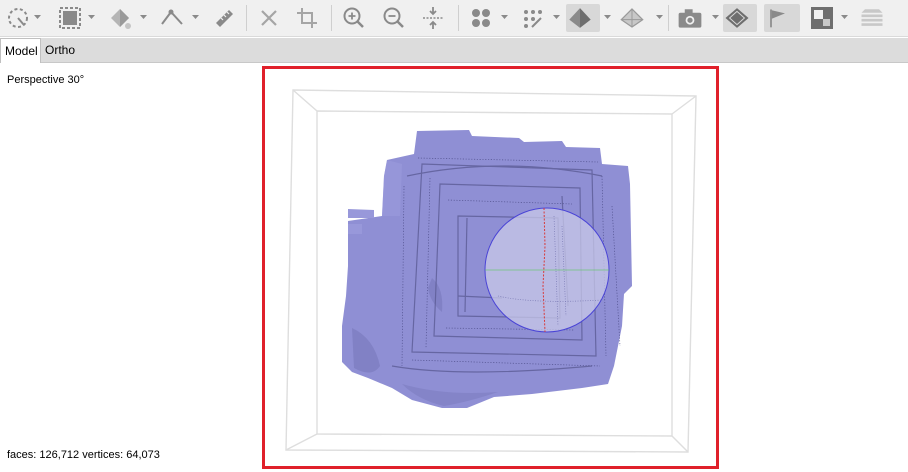  What do you see at coordinates (143, 17) in the screenshot?
I see `paint-dropdown-icon` at bounding box center [143, 17].